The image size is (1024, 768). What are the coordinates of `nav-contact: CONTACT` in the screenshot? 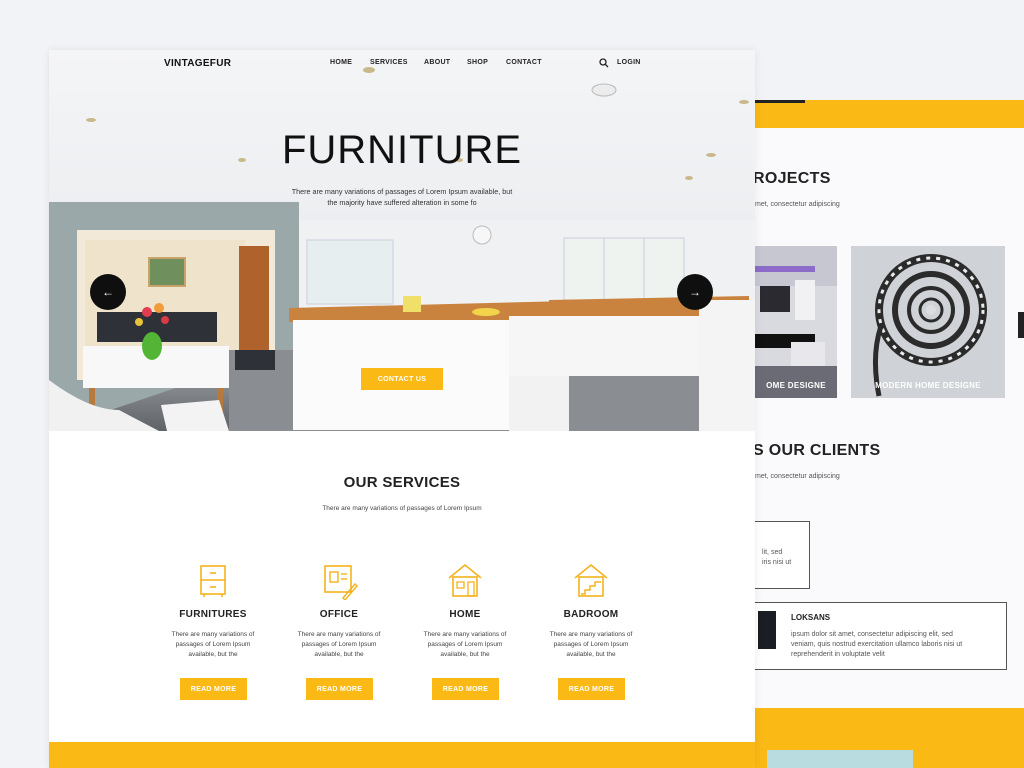 It's located at (524, 62).